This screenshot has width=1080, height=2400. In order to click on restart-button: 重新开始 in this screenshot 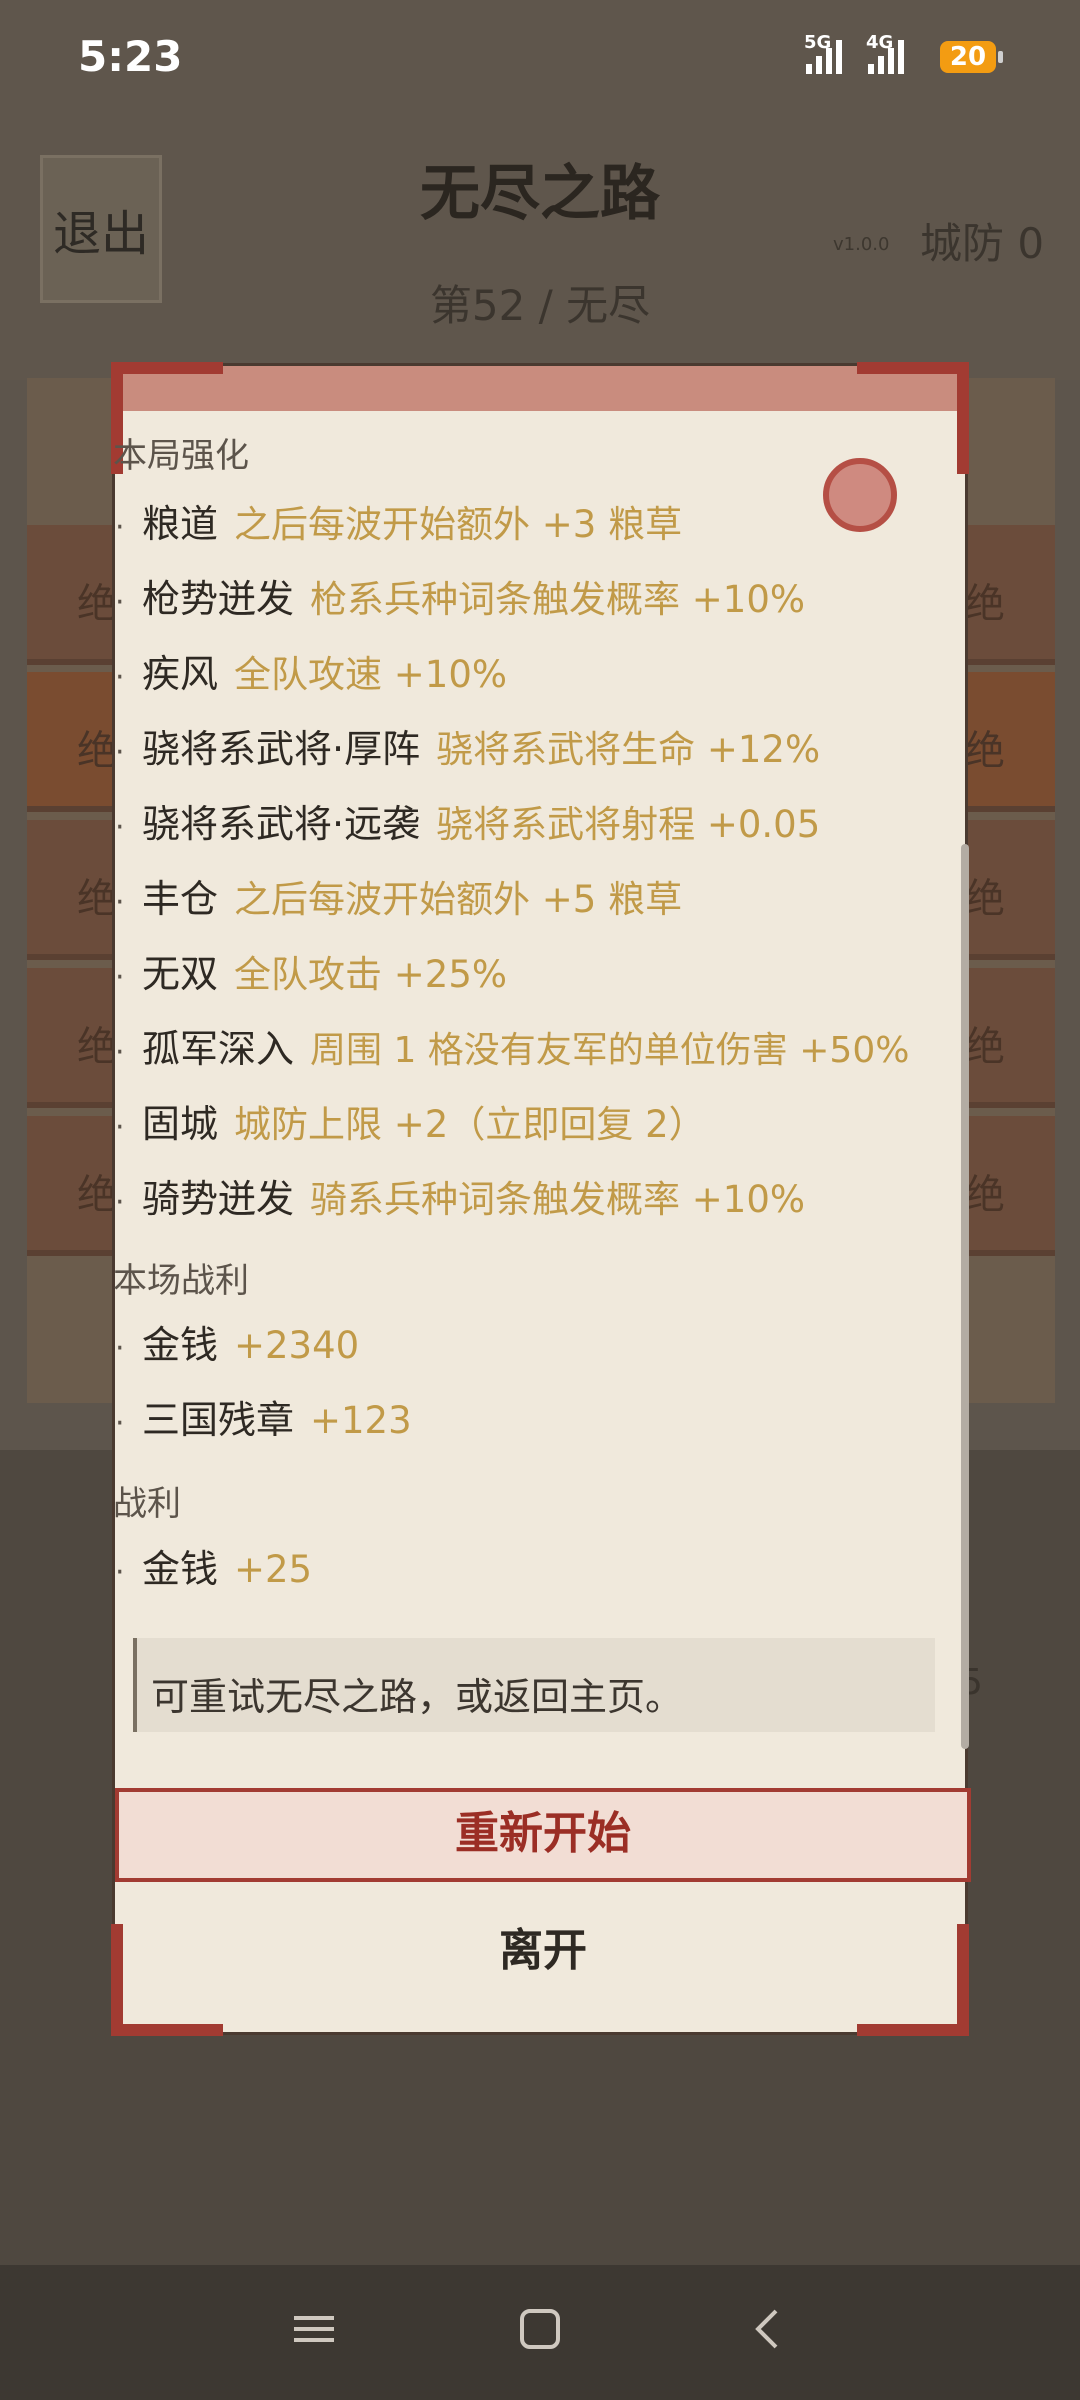, I will do `click(543, 1835)`.